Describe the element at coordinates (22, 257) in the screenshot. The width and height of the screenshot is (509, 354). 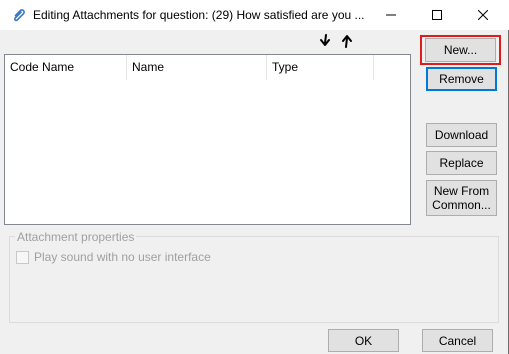
I see `play-sound-checkbox` at that location.